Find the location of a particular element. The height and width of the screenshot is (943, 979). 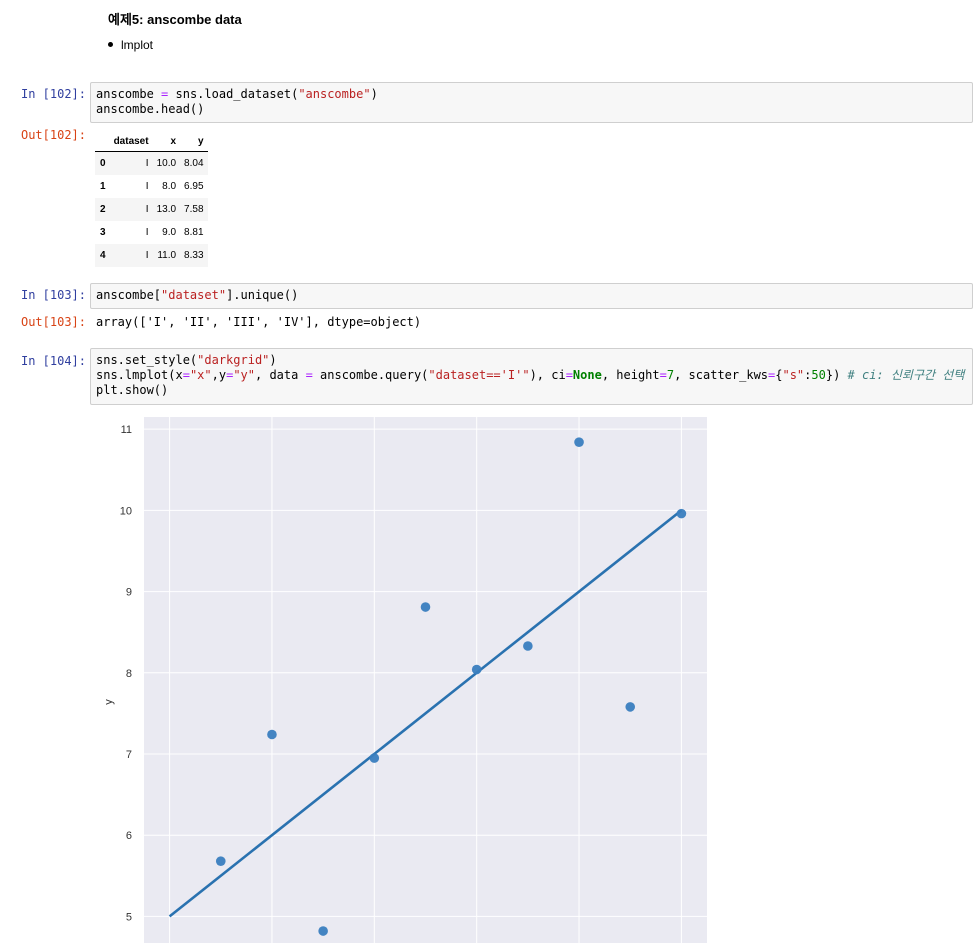

table-cell: 13.0 is located at coordinates (166, 209).